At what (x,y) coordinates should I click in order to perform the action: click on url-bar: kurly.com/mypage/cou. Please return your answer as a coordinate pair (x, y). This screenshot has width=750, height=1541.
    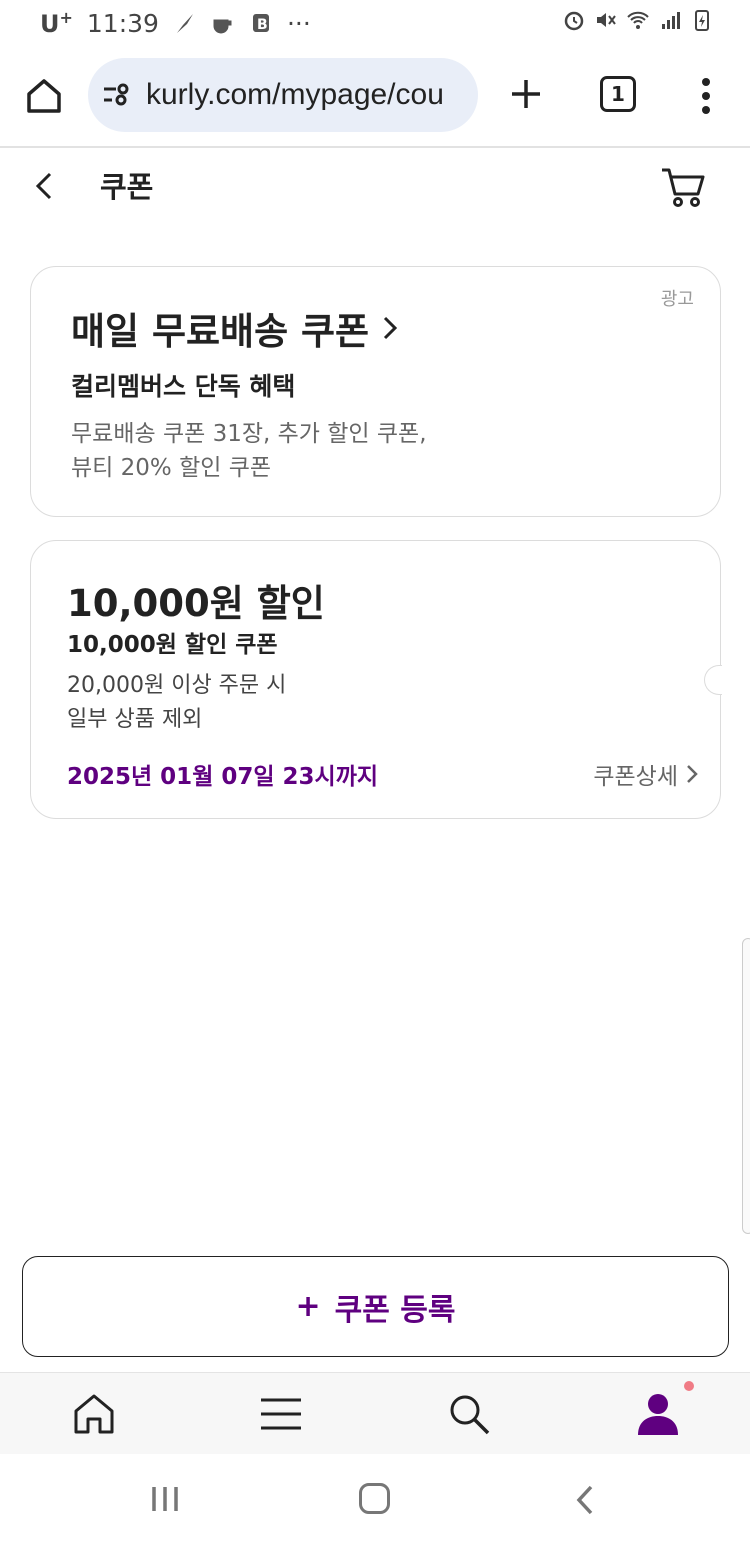
    Looking at the image, I should click on (283, 95).